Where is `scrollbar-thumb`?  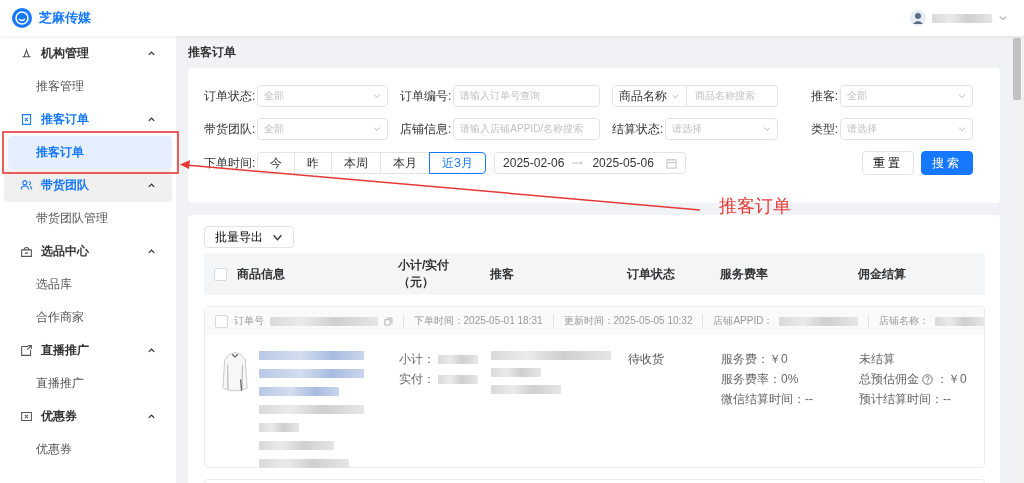
scrollbar-thumb is located at coordinates (1017, 69).